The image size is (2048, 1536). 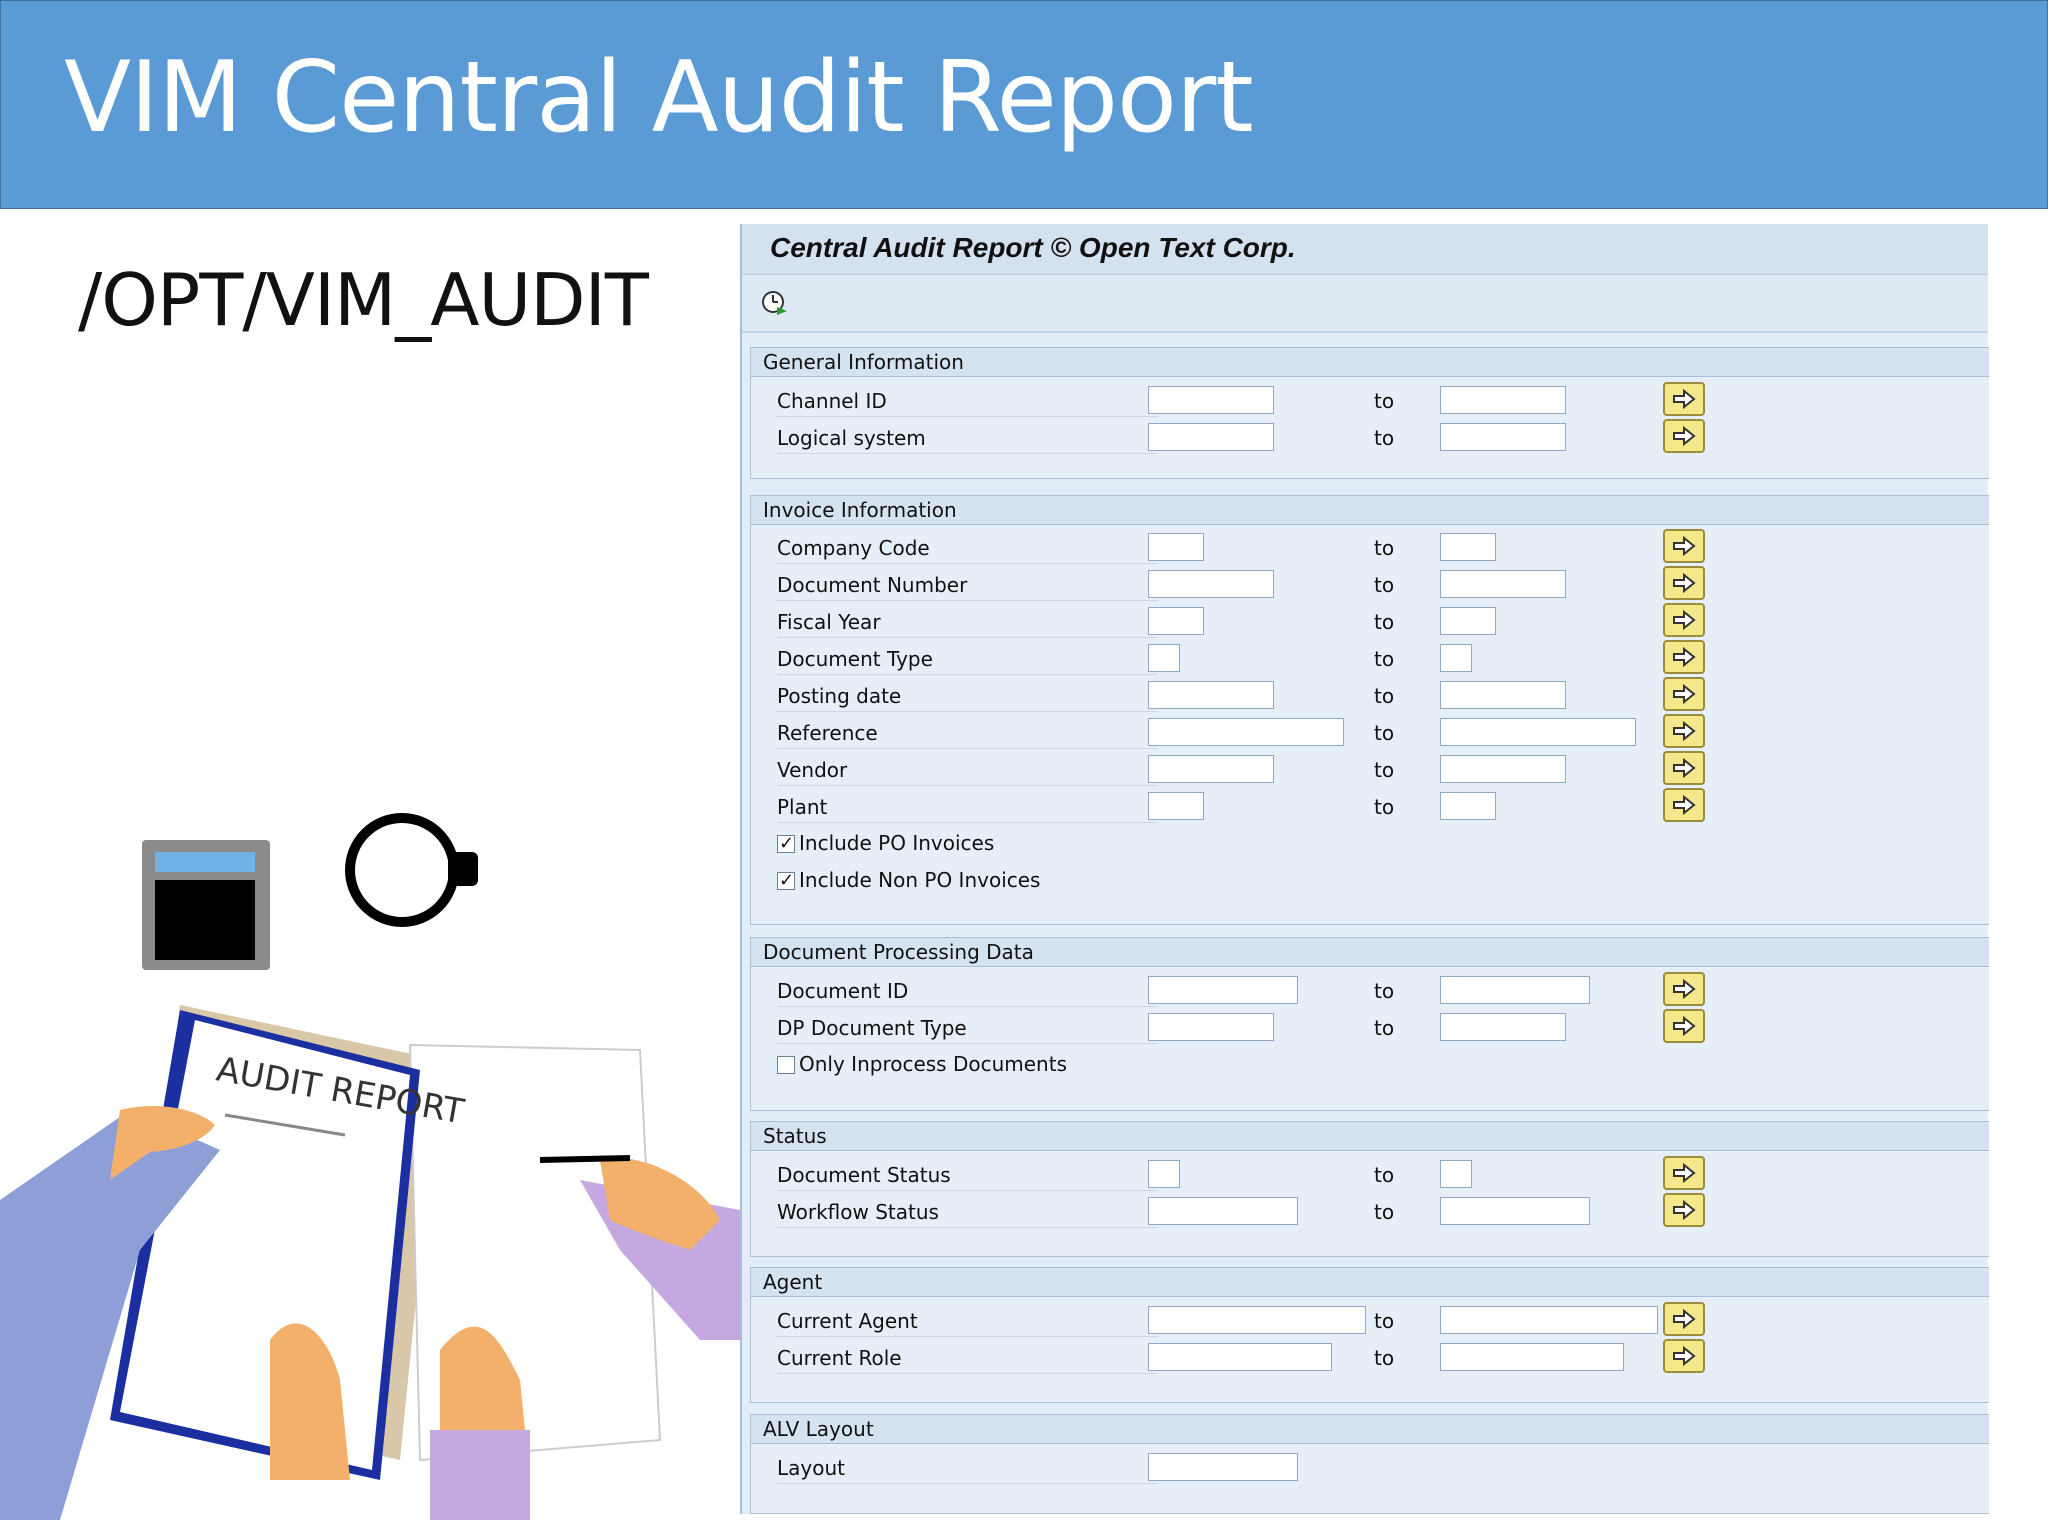 What do you see at coordinates (1240, 1357) in the screenshot?
I see `current-role-from-input` at bounding box center [1240, 1357].